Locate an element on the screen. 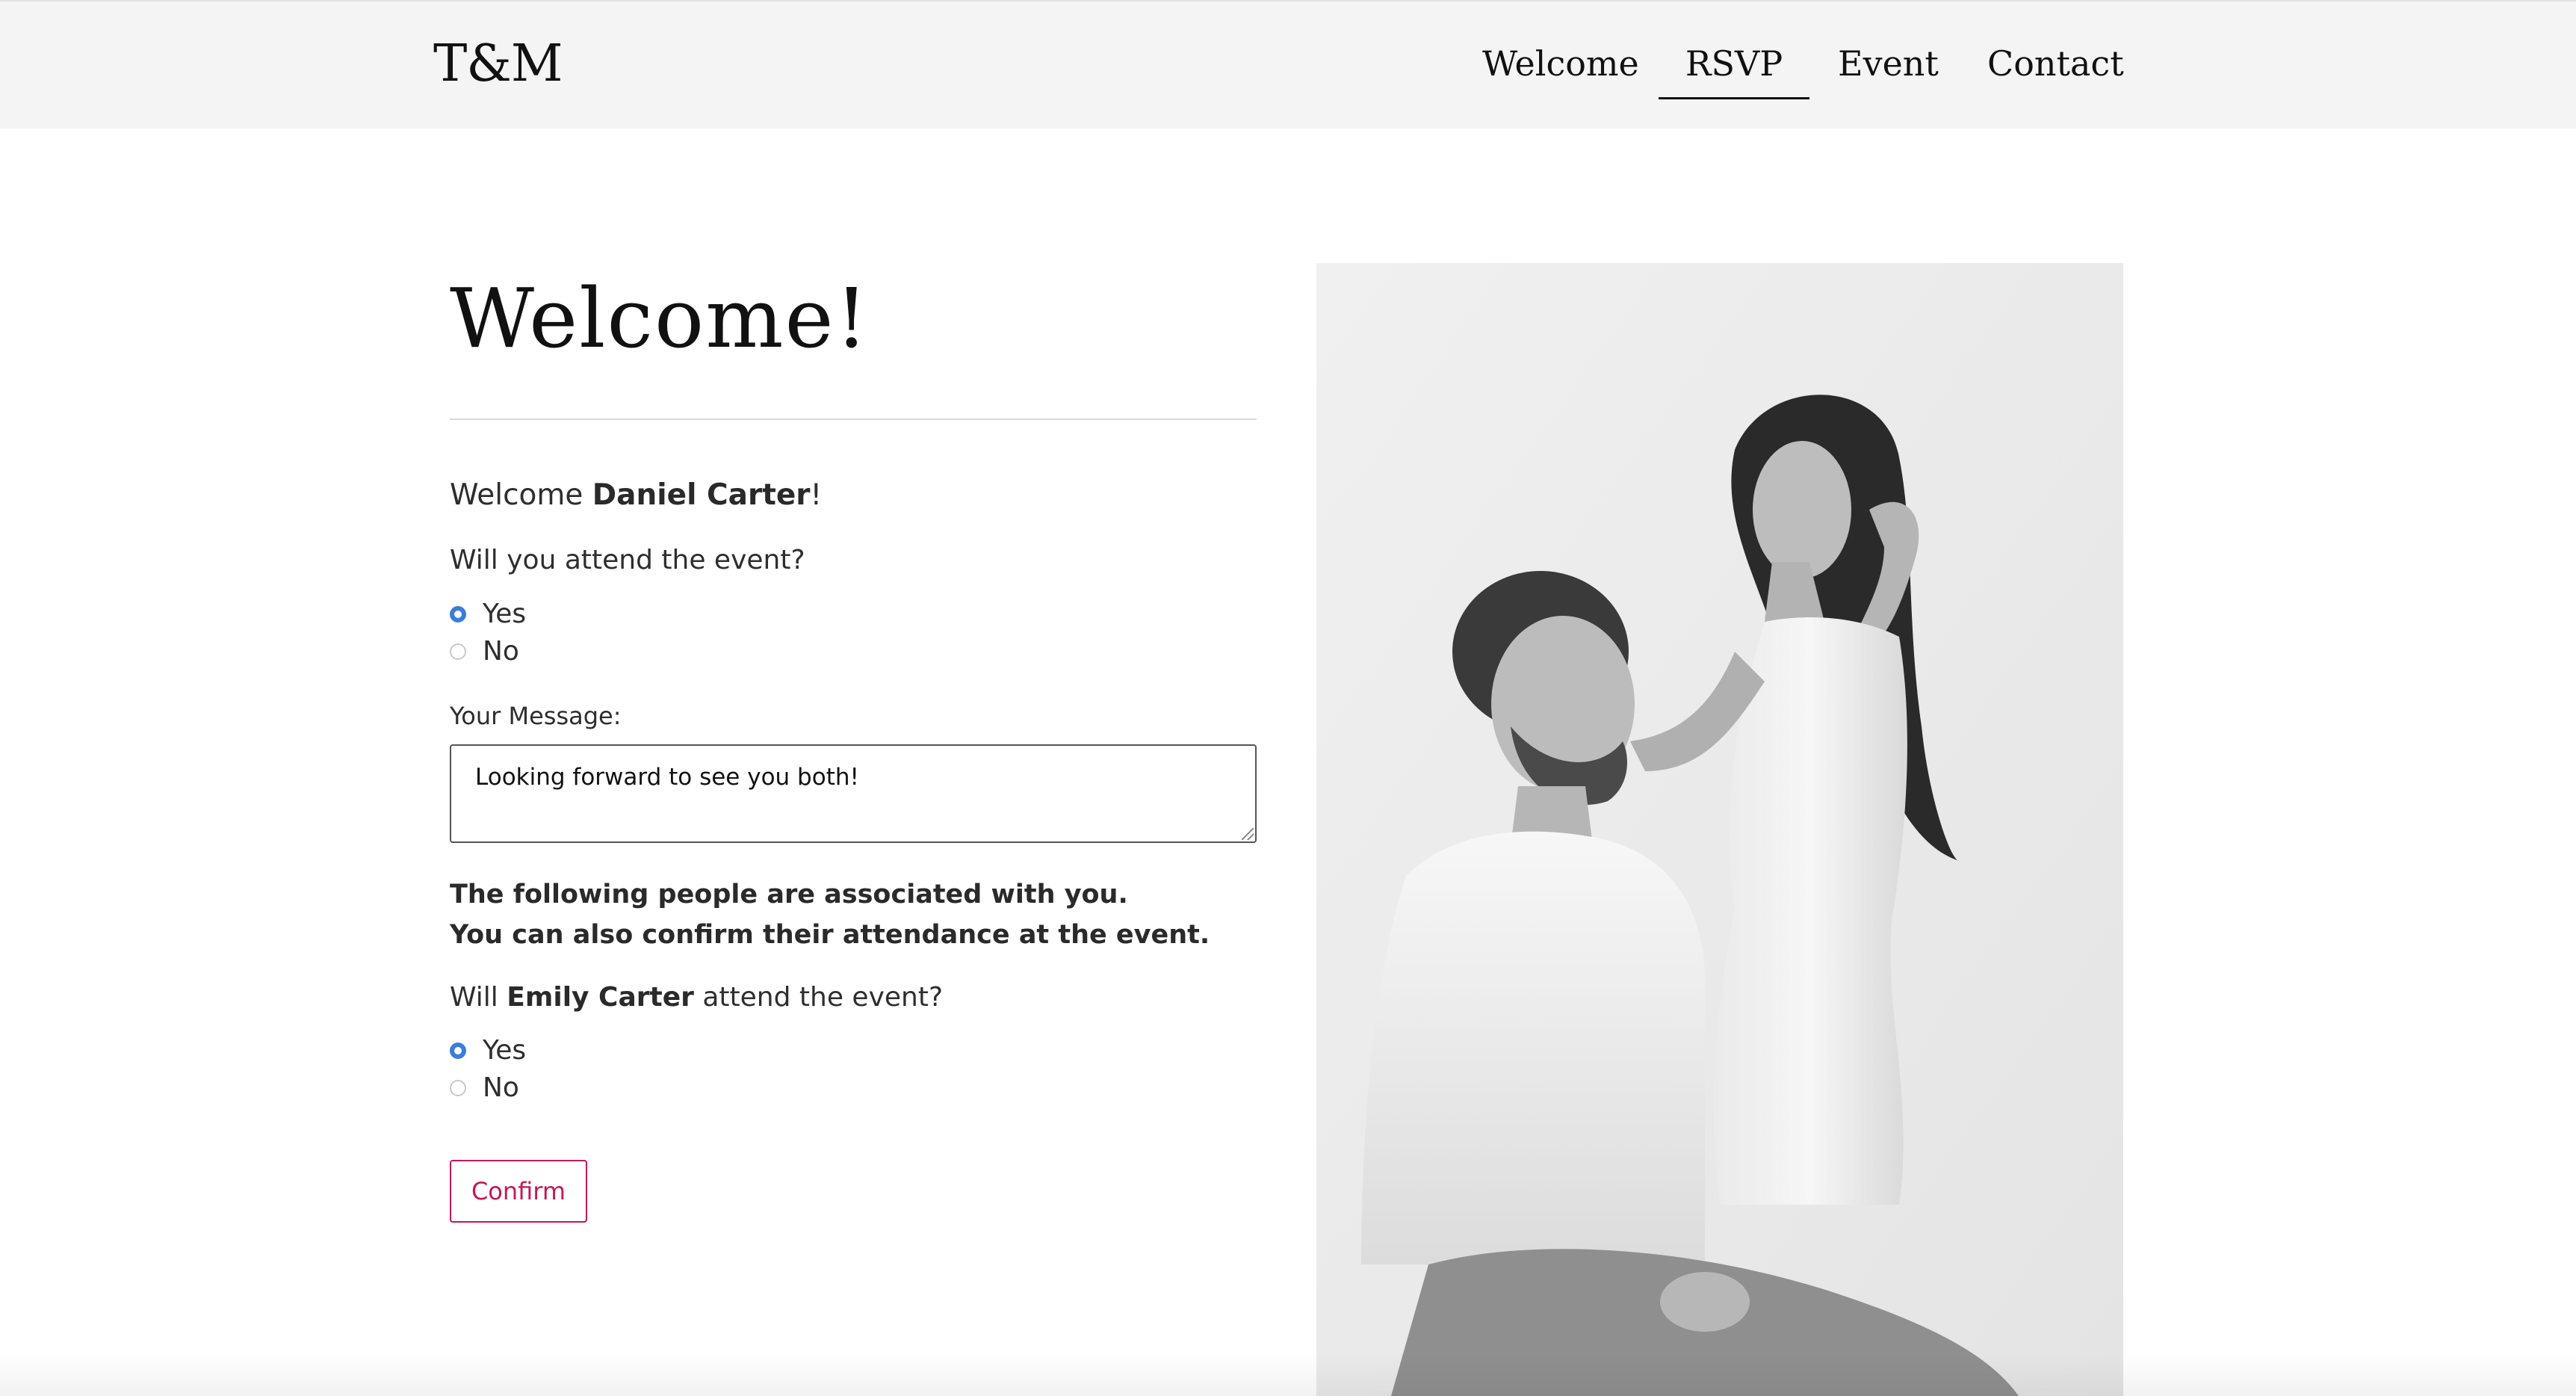 Image resolution: width=2576 pixels, height=1396 pixels. message-label: Your Message: is located at coordinates (536, 716).